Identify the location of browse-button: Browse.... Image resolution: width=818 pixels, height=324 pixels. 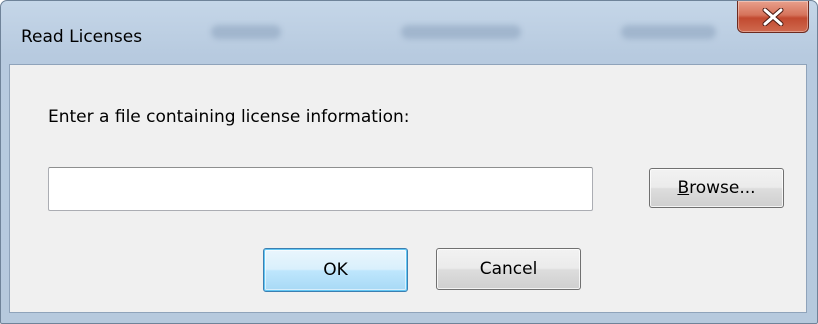
(716, 188).